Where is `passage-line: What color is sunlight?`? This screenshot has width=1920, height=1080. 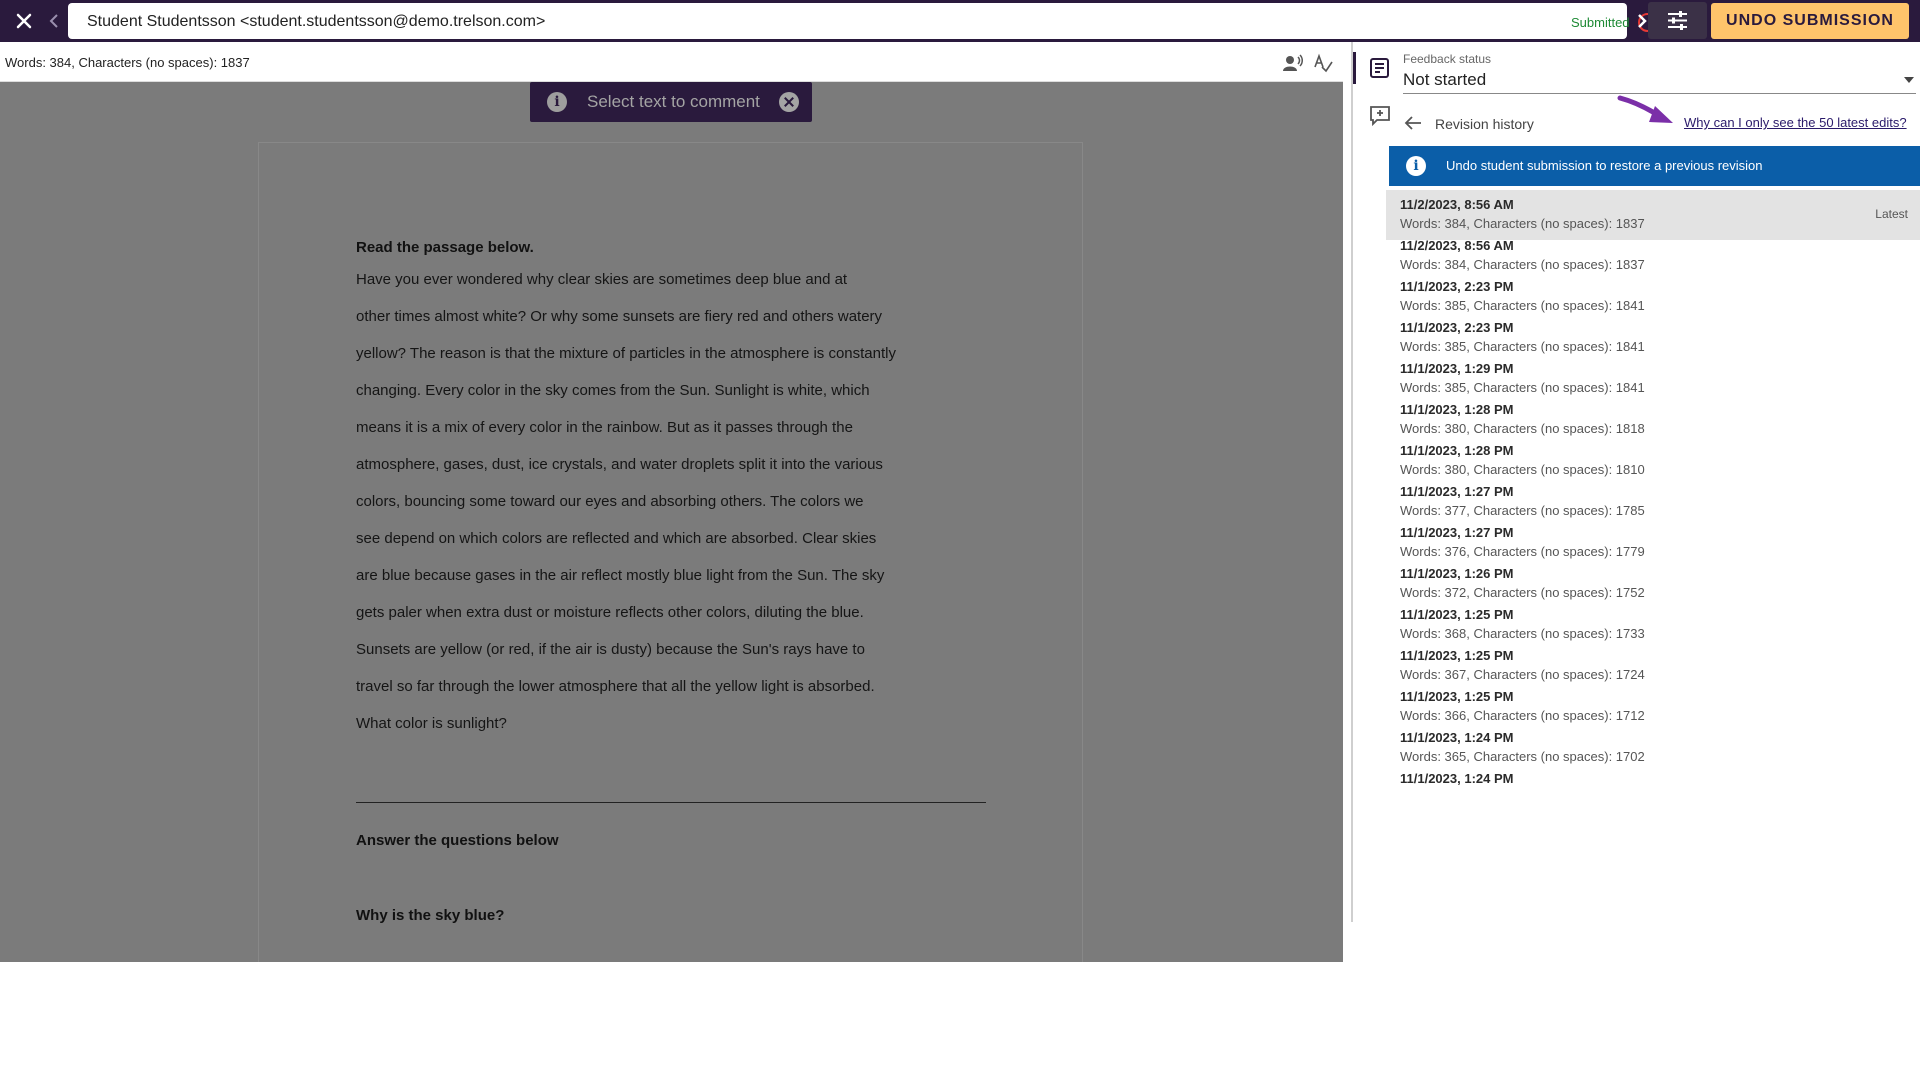
passage-line: What color is sunlight? is located at coordinates (431, 723).